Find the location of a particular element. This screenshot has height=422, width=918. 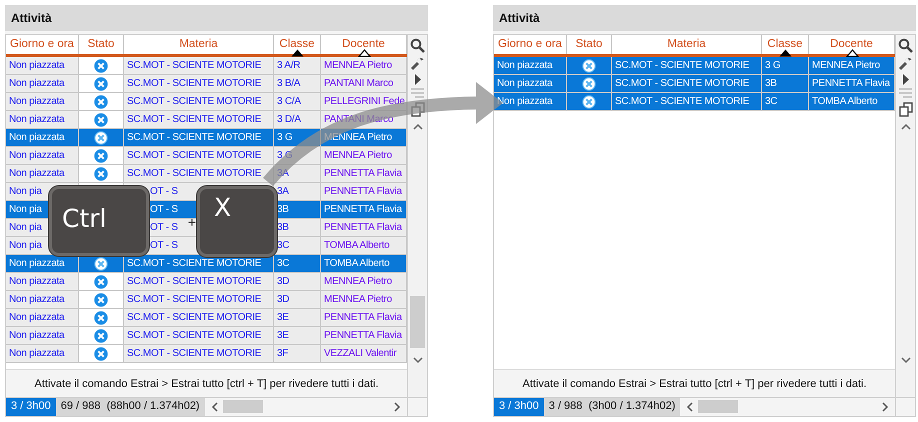

table-row: Non piazzata SC.MOT - SCIENTE MOTORIE 3C TOMBA Alberto is located at coordinates (694, 102).